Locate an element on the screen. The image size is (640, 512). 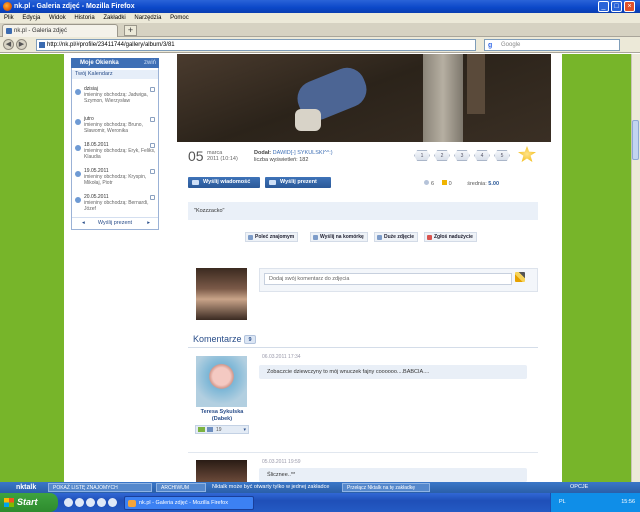
comment-text: Ślicznee..** is located at coordinates (393, 475).